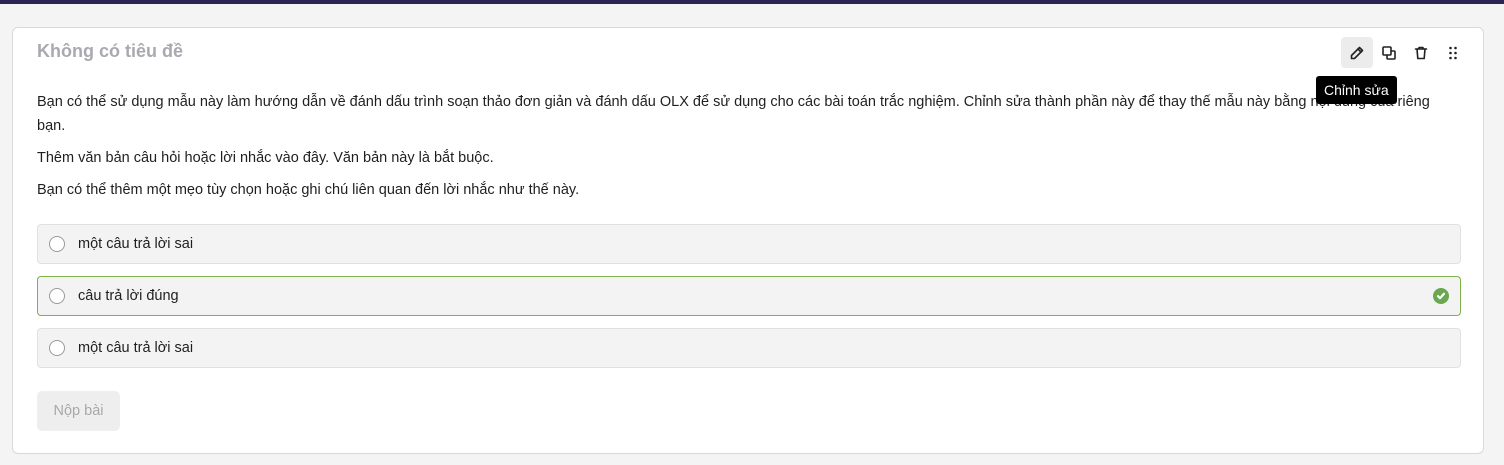  What do you see at coordinates (1441, 296) in the screenshot?
I see `check-circle-icon` at bounding box center [1441, 296].